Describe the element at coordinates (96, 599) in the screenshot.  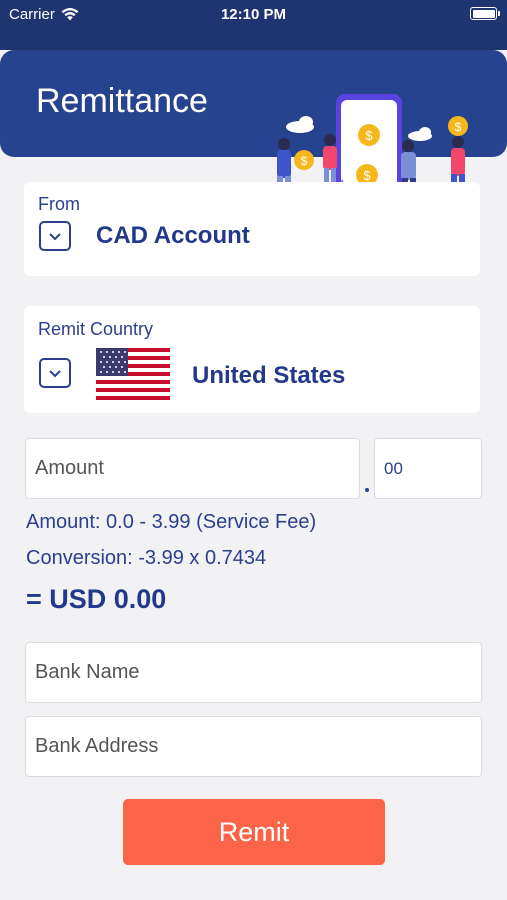
I see `converted-total-text: = USD 0.00` at that location.